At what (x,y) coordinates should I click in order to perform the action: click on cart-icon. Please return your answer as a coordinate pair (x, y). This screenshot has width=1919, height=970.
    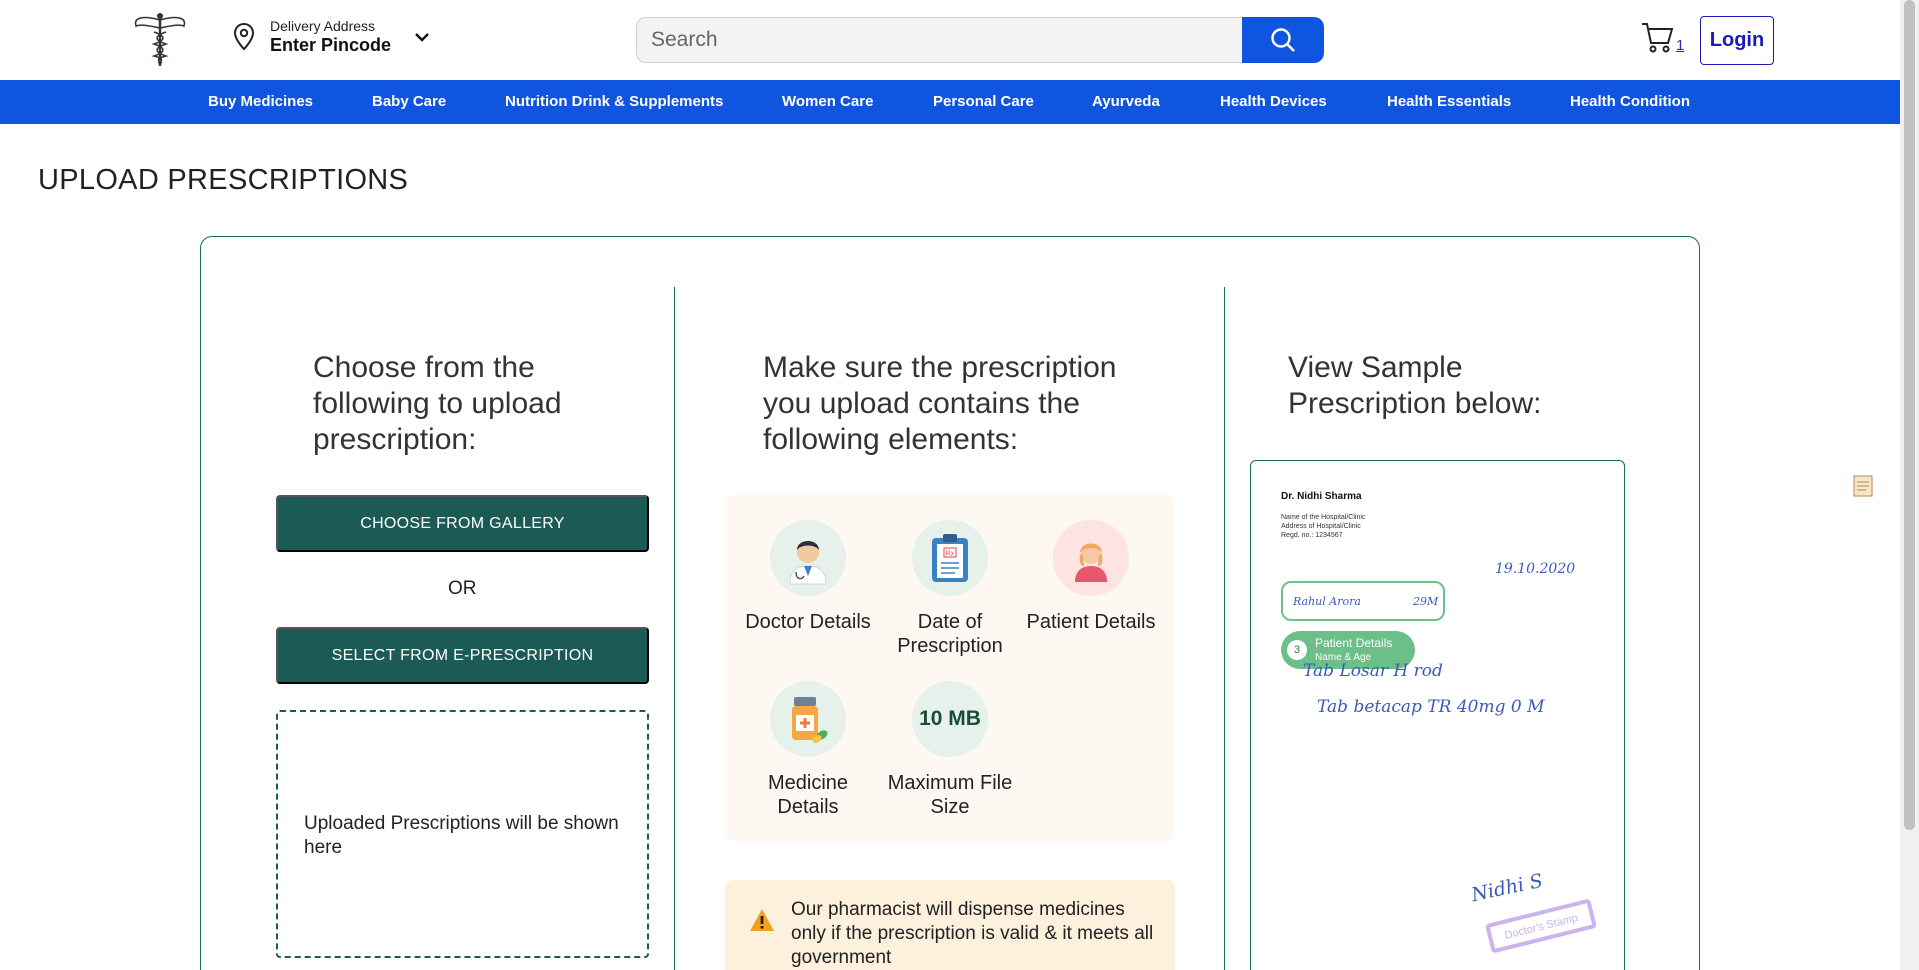
    Looking at the image, I should click on (1658, 38).